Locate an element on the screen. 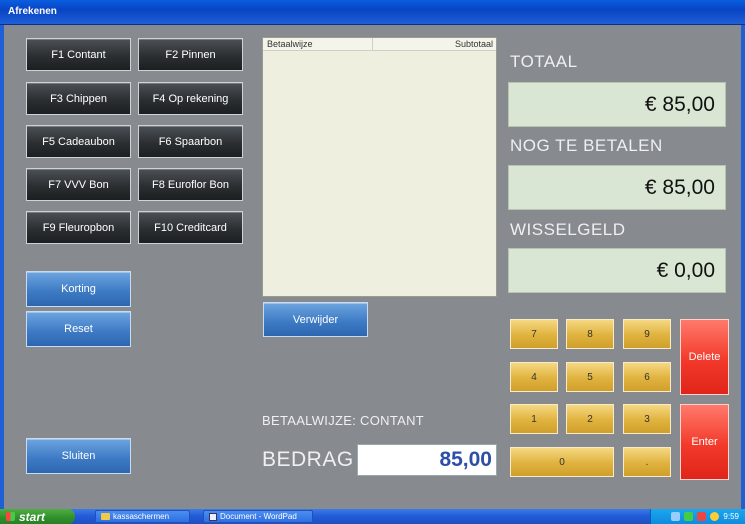 The width and height of the screenshot is (745, 524). start-label: start is located at coordinates (32, 516).